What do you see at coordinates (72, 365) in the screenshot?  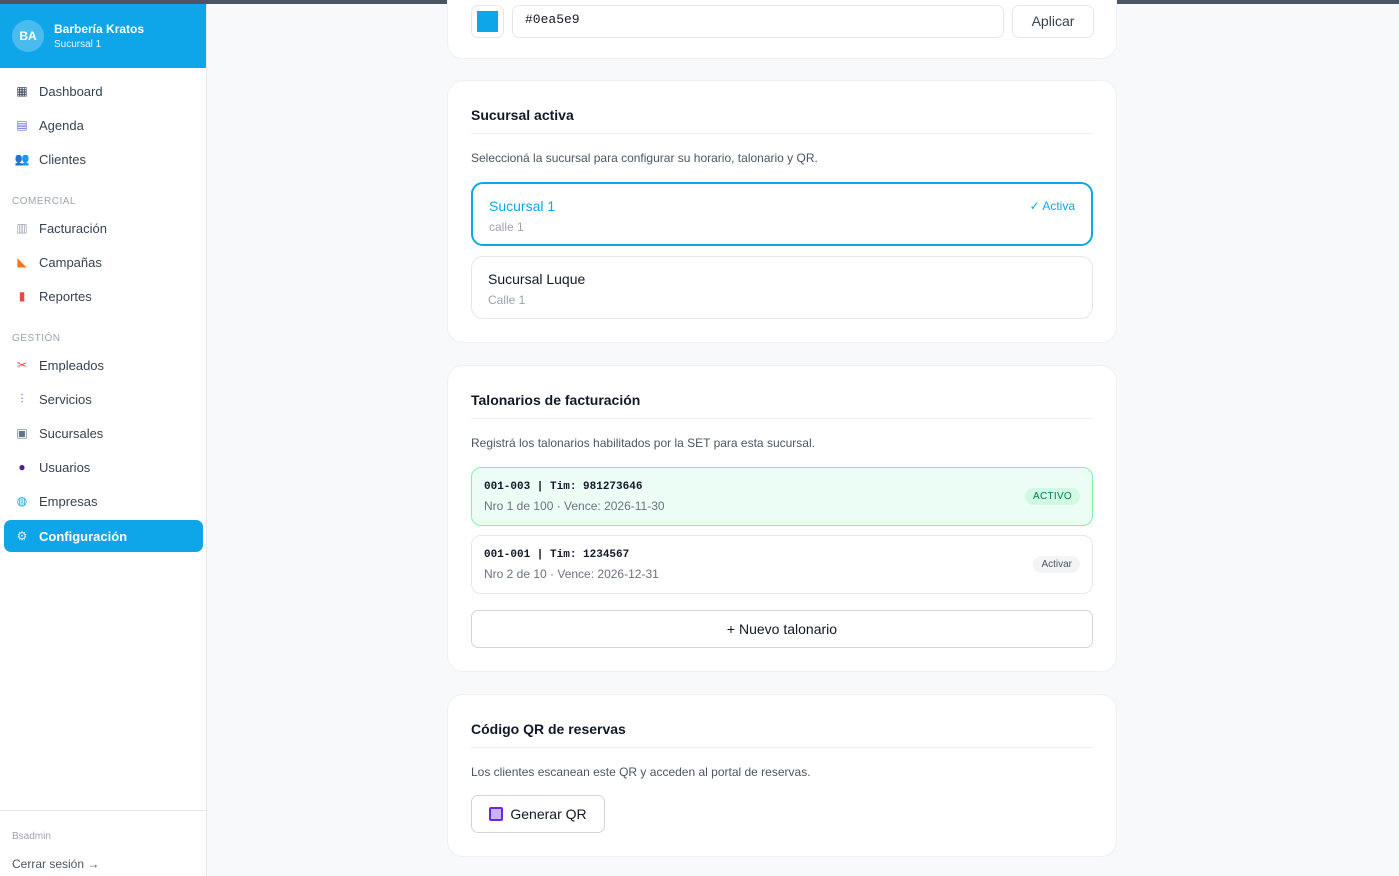 I see `sidebar-item-label: Empleados` at bounding box center [72, 365].